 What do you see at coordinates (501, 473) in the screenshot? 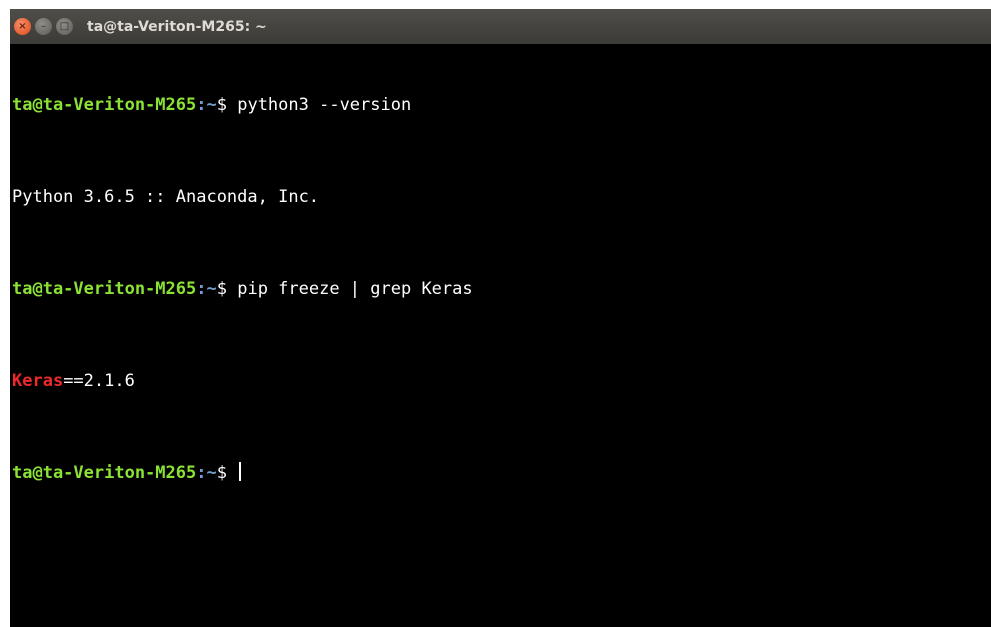
I see `terminal-line-active-prompt: ta@ta-Veriton-M265:~$` at bounding box center [501, 473].